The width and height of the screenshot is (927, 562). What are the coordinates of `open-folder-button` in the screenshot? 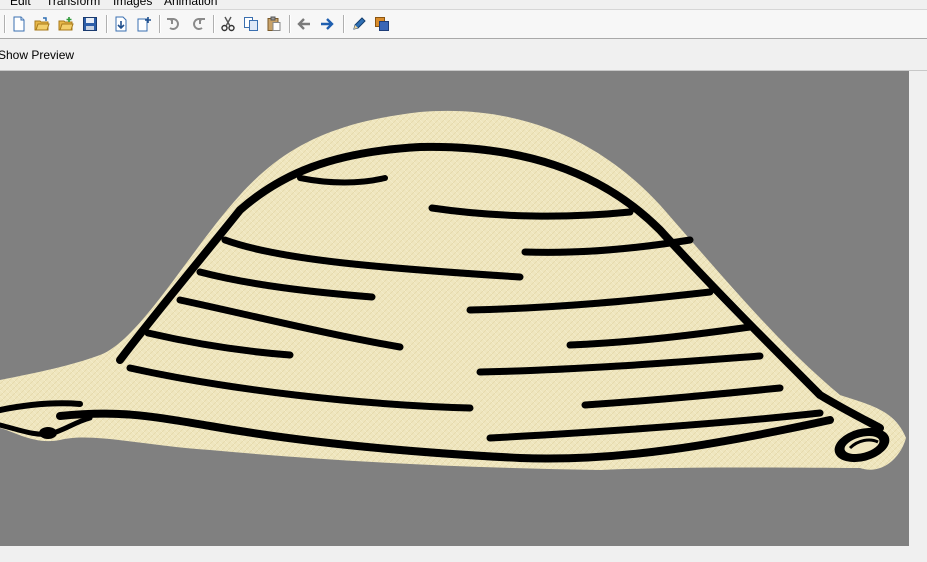 It's located at (66, 24).